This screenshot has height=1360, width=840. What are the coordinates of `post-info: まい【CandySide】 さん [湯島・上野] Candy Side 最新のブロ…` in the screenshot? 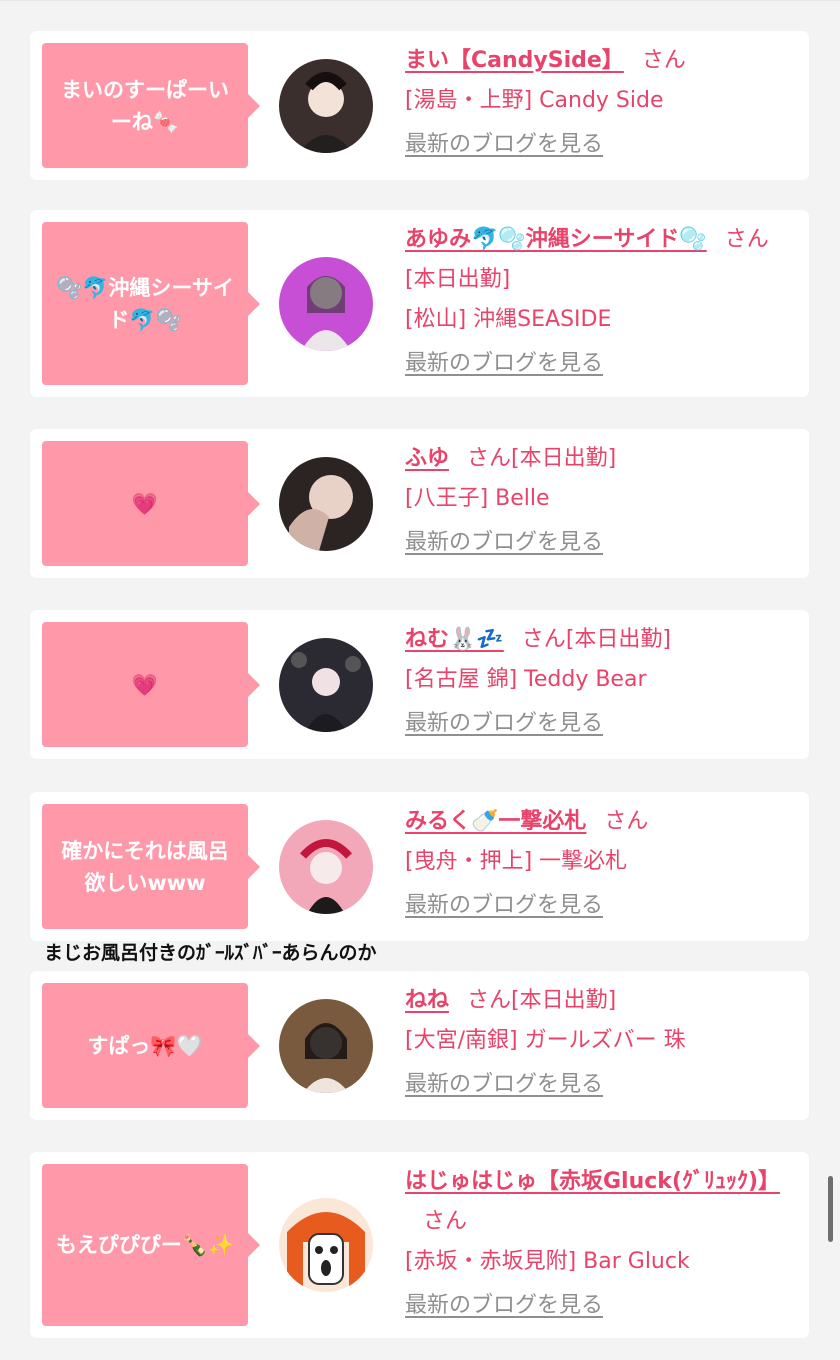 It's located at (600, 103).